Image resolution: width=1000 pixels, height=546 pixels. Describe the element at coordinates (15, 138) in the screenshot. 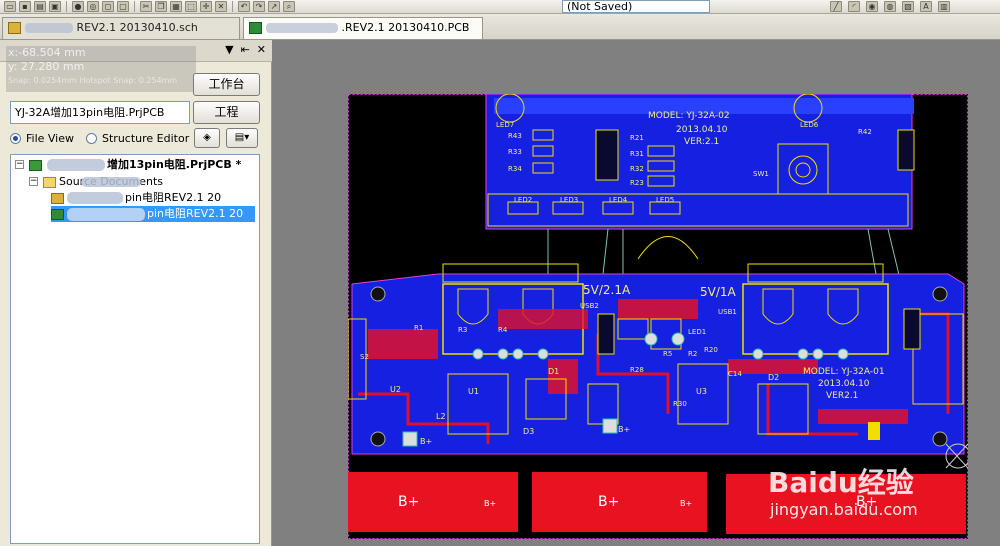

I see `file-view-radio` at that location.